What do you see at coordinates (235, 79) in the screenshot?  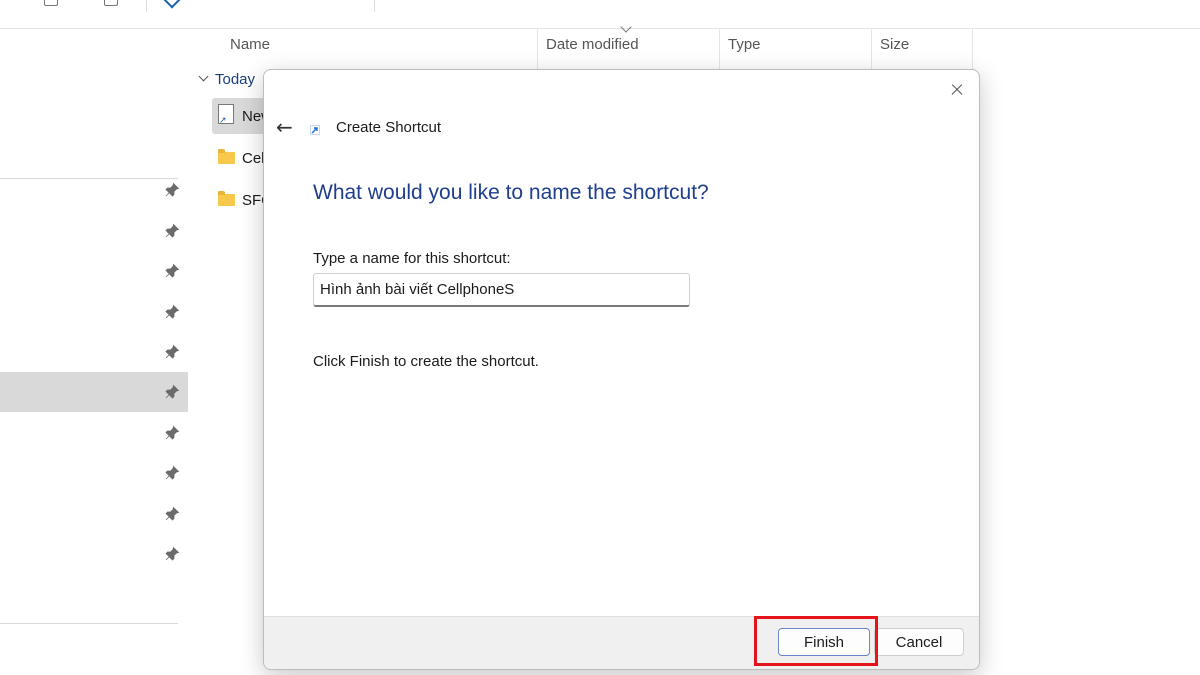 I see `group-label: Today` at bounding box center [235, 79].